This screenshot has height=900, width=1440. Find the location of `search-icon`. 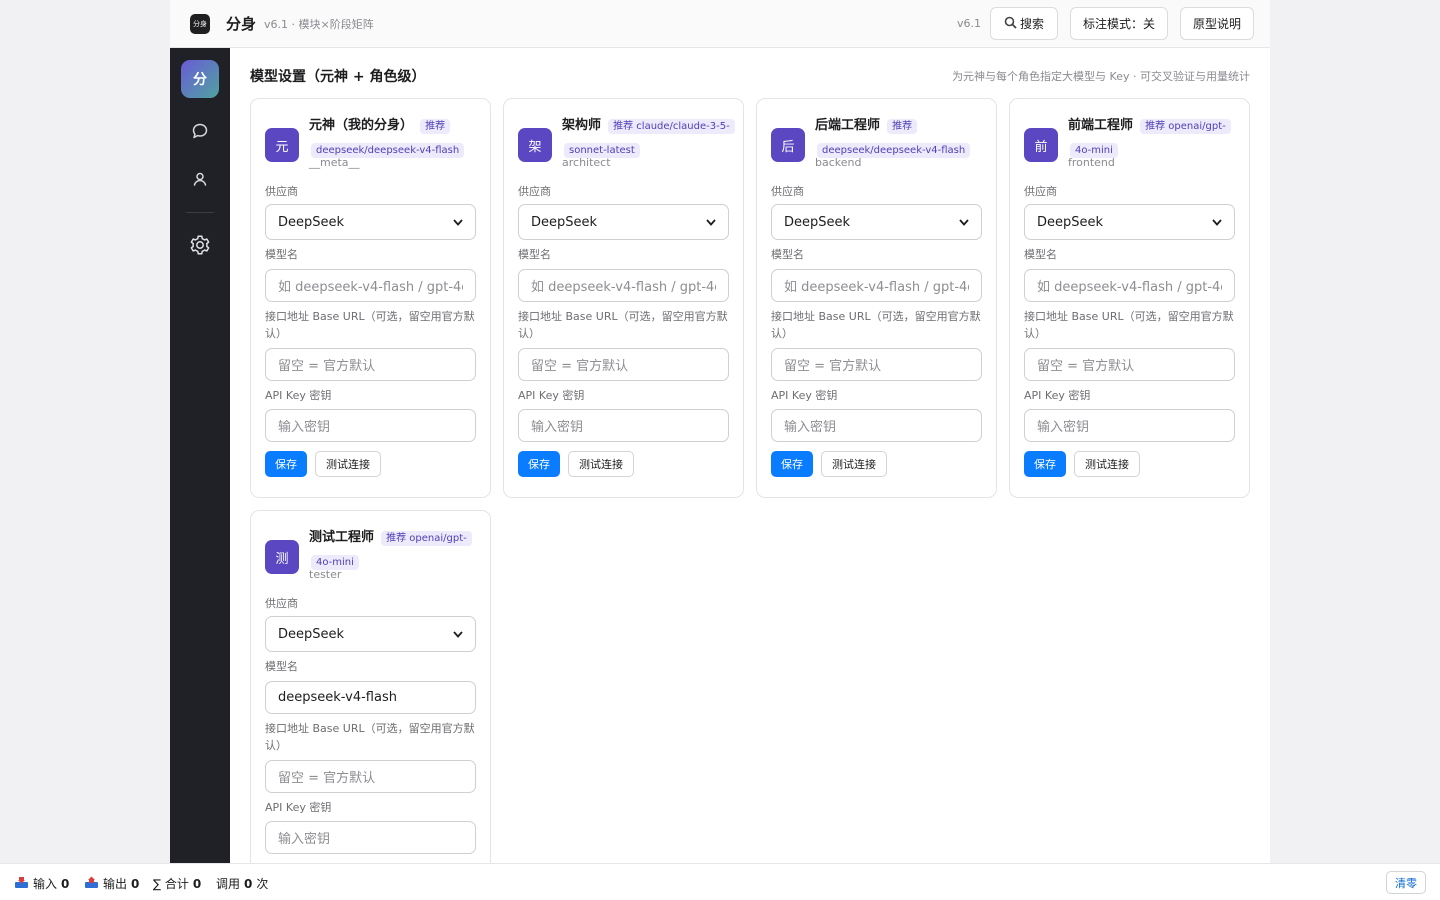

search-icon is located at coordinates (1010, 24).